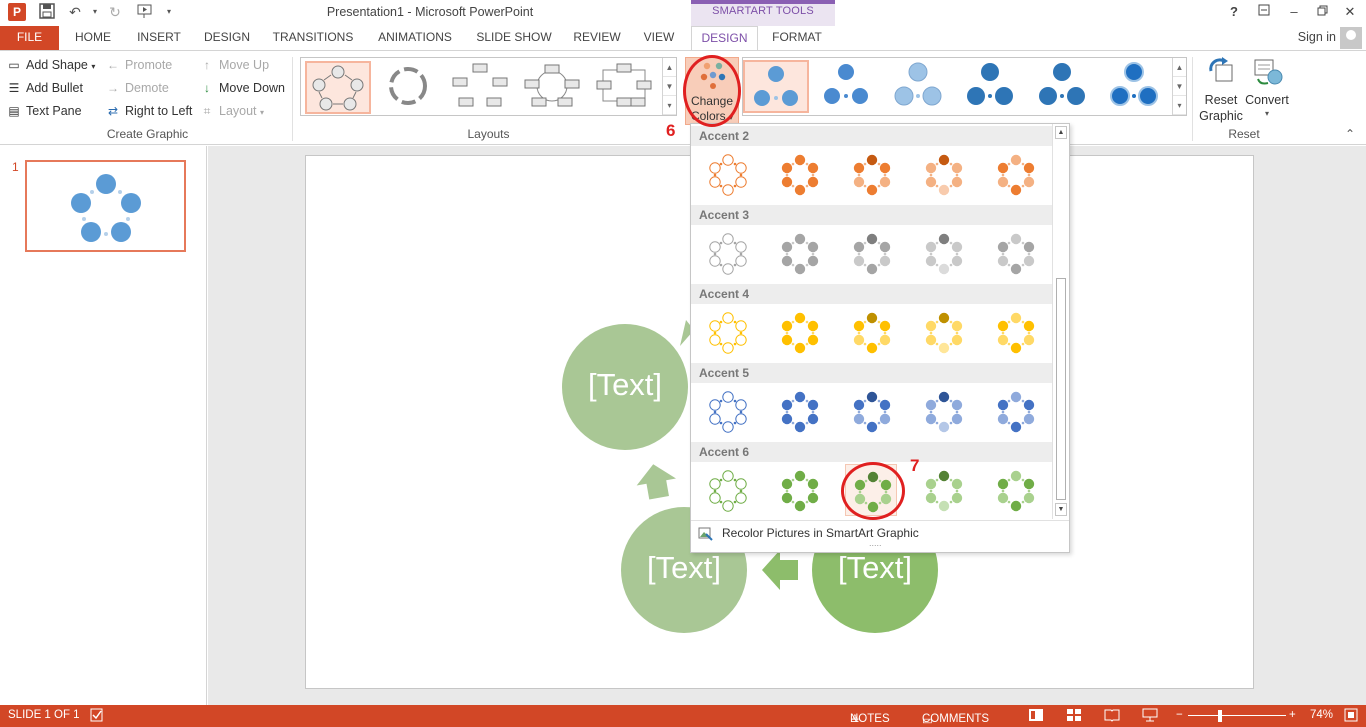 The height and width of the screenshot is (727, 1366). I want to click on dropdown-scrollbar: ▲ ▼, so click(1060, 321).